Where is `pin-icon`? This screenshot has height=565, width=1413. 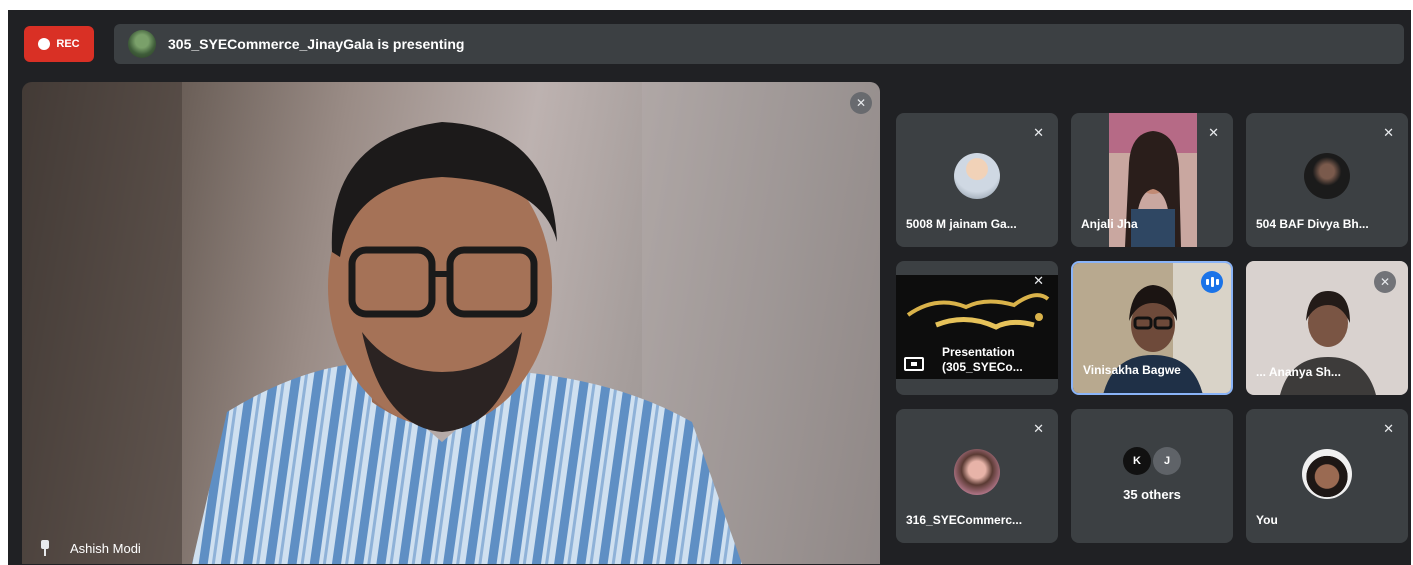
pin-icon is located at coordinates (45, 548).